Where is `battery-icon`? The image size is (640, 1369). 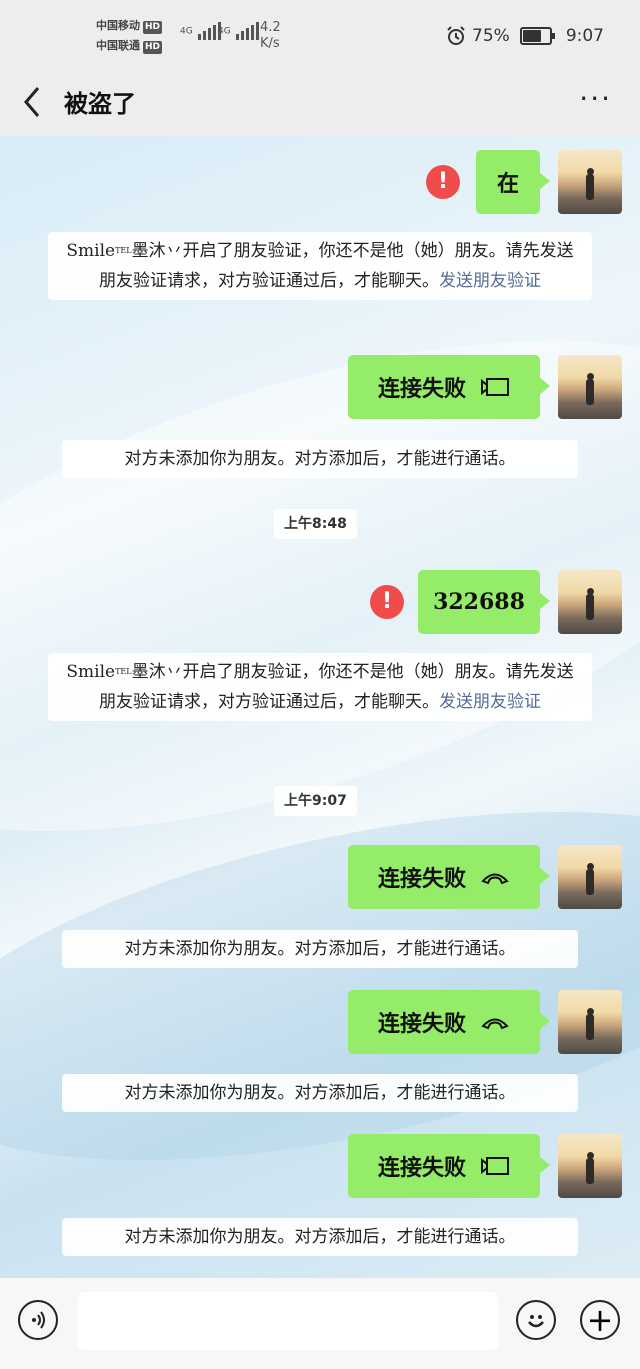
battery-icon is located at coordinates (537, 36).